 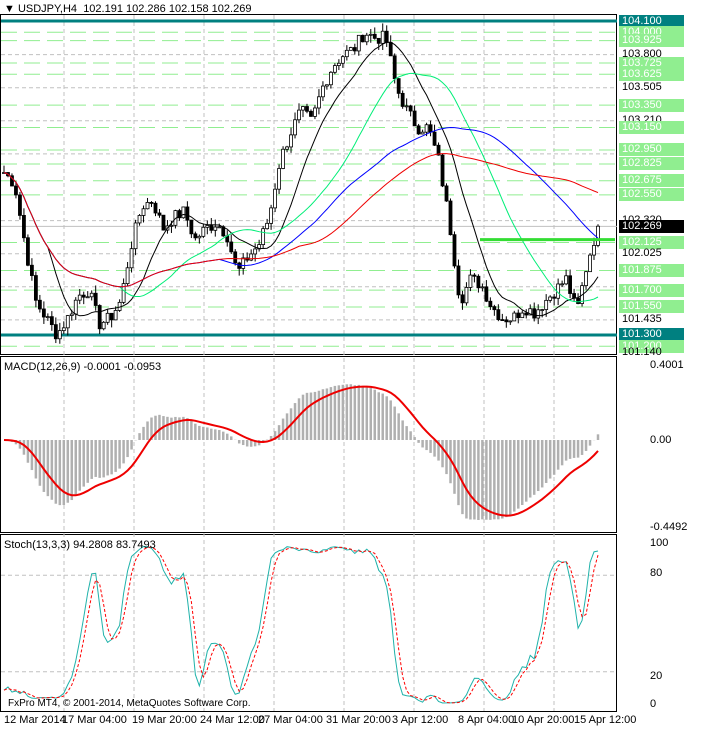 What do you see at coordinates (420, 720) in the screenshot?
I see `time-label: 3 Apr 12:00` at bounding box center [420, 720].